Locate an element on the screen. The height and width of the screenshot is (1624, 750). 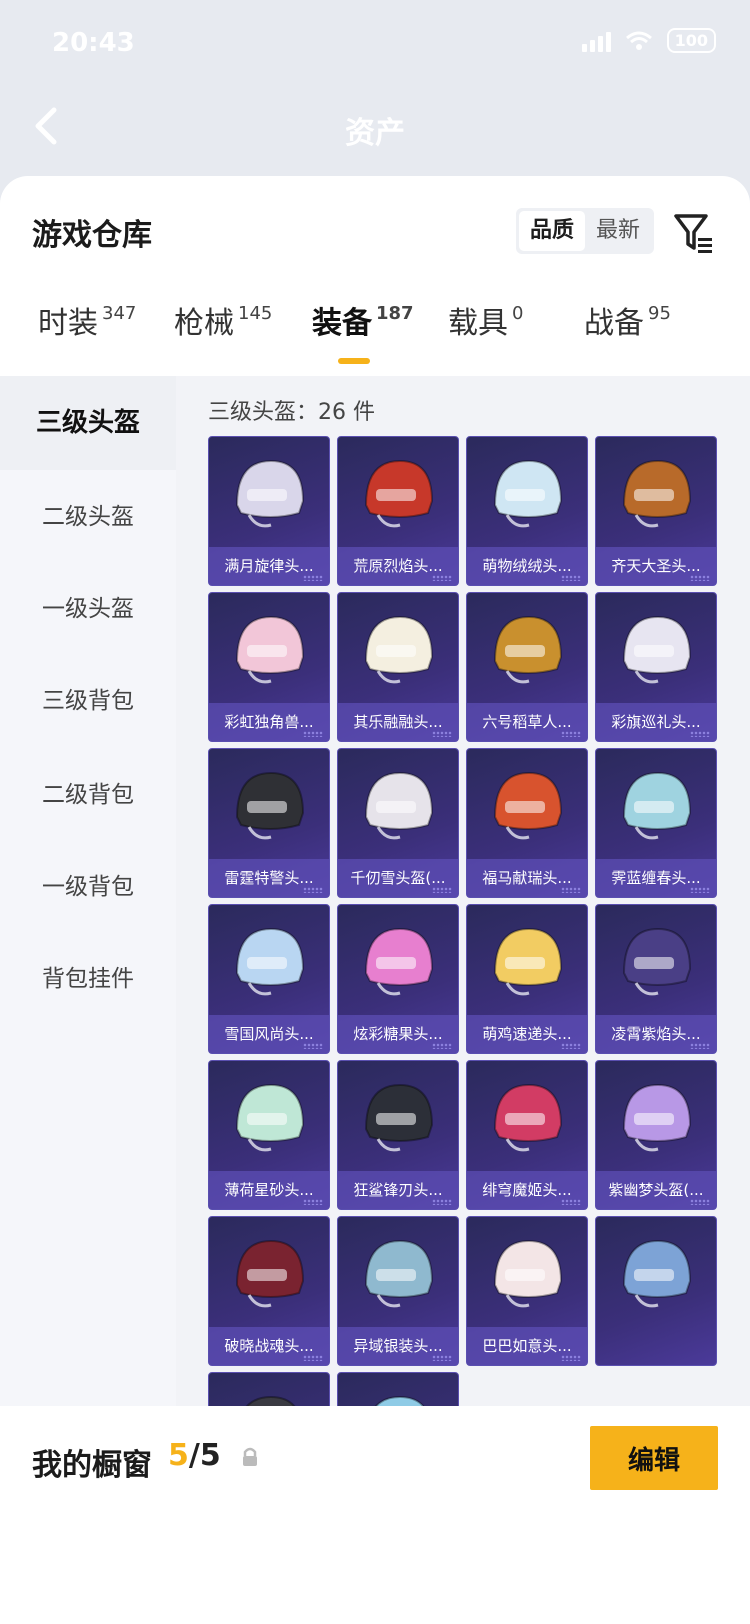
sheet-title: 游戏仓库 is located at coordinates (92, 235).